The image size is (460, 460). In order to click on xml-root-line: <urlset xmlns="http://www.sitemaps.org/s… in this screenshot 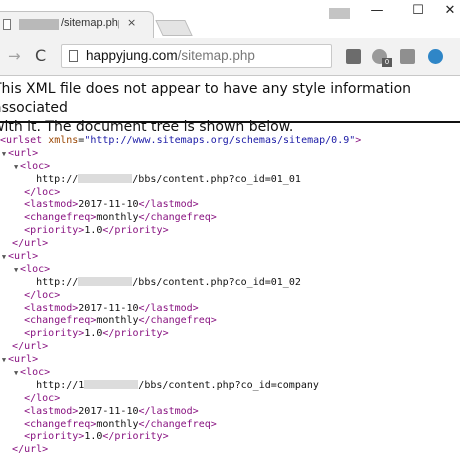, I will do `click(181, 140)`.